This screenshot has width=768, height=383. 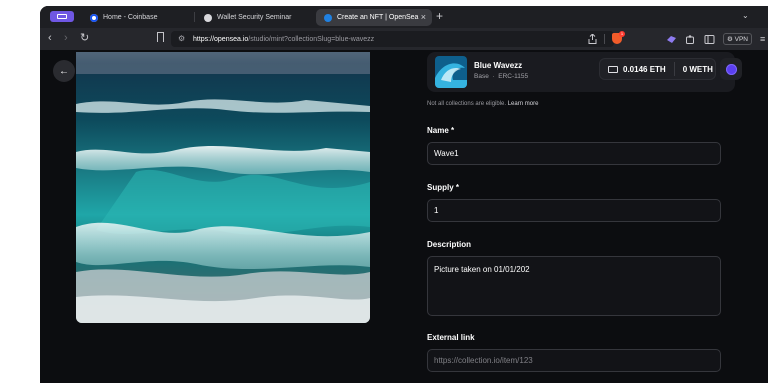 What do you see at coordinates (523, 104) in the screenshot?
I see `learn-more-link: Learn more` at bounding box center [523, 104].